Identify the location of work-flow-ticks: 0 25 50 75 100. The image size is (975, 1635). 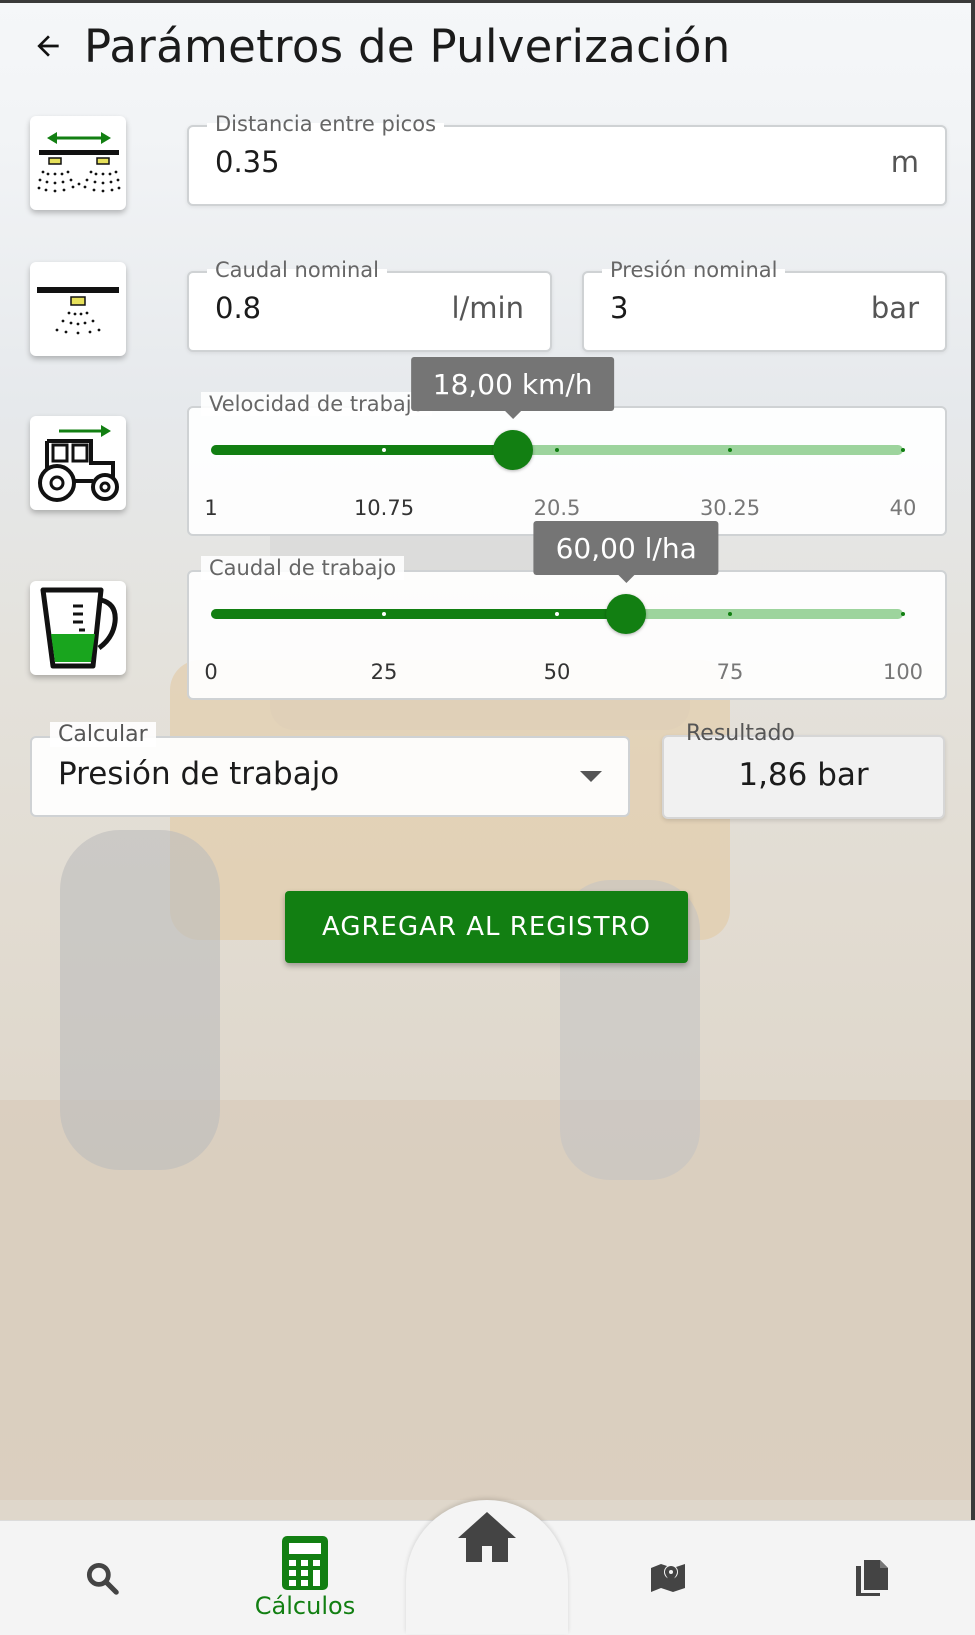
(563, 672).